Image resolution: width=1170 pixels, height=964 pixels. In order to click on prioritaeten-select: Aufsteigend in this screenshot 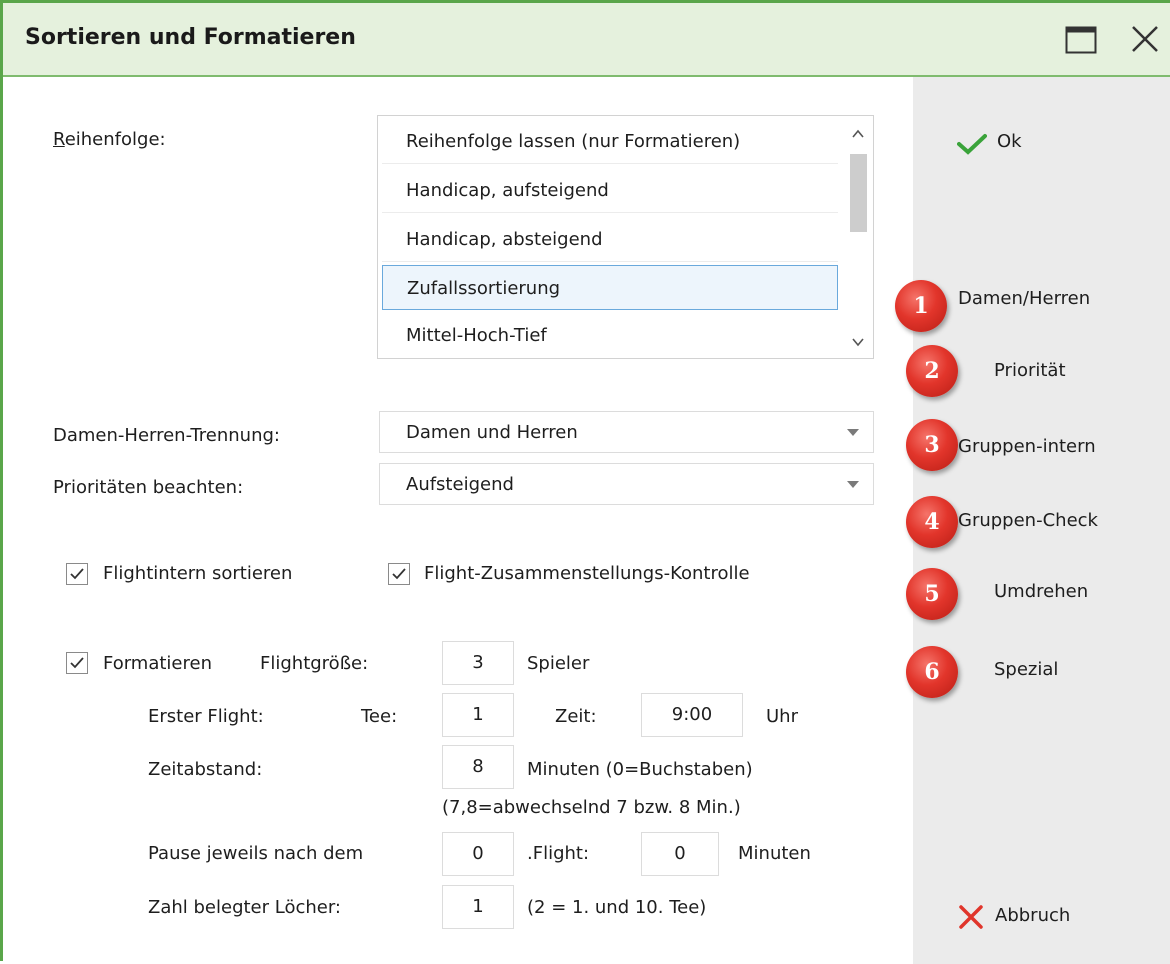, I will do `click(626, 484)`.